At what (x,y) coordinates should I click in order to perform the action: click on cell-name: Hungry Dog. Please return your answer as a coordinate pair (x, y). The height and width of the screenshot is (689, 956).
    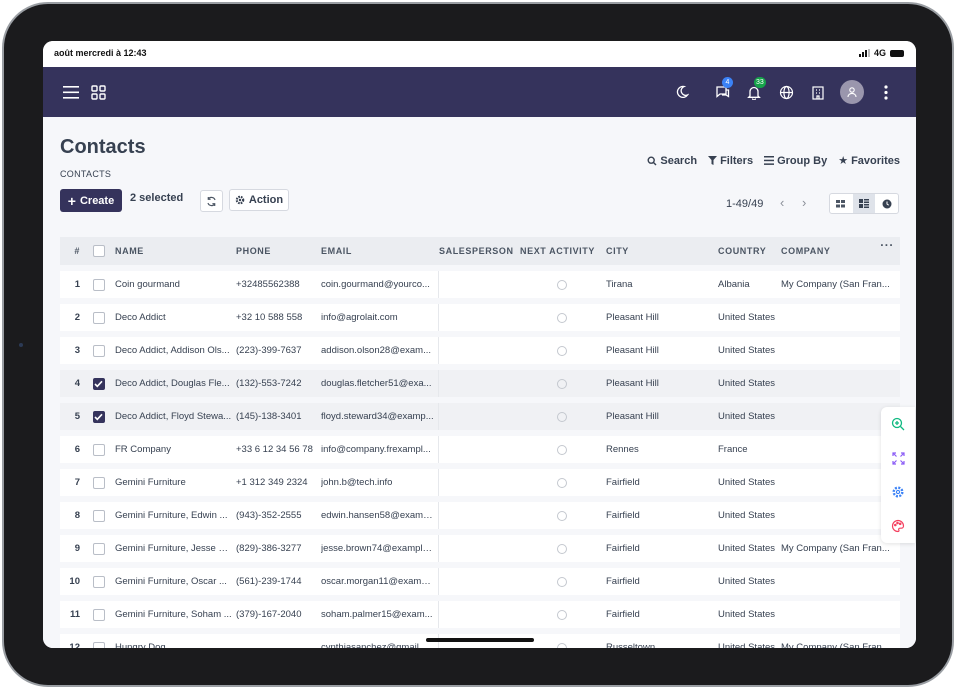
    Looking at the image, I should click on (175, 645).